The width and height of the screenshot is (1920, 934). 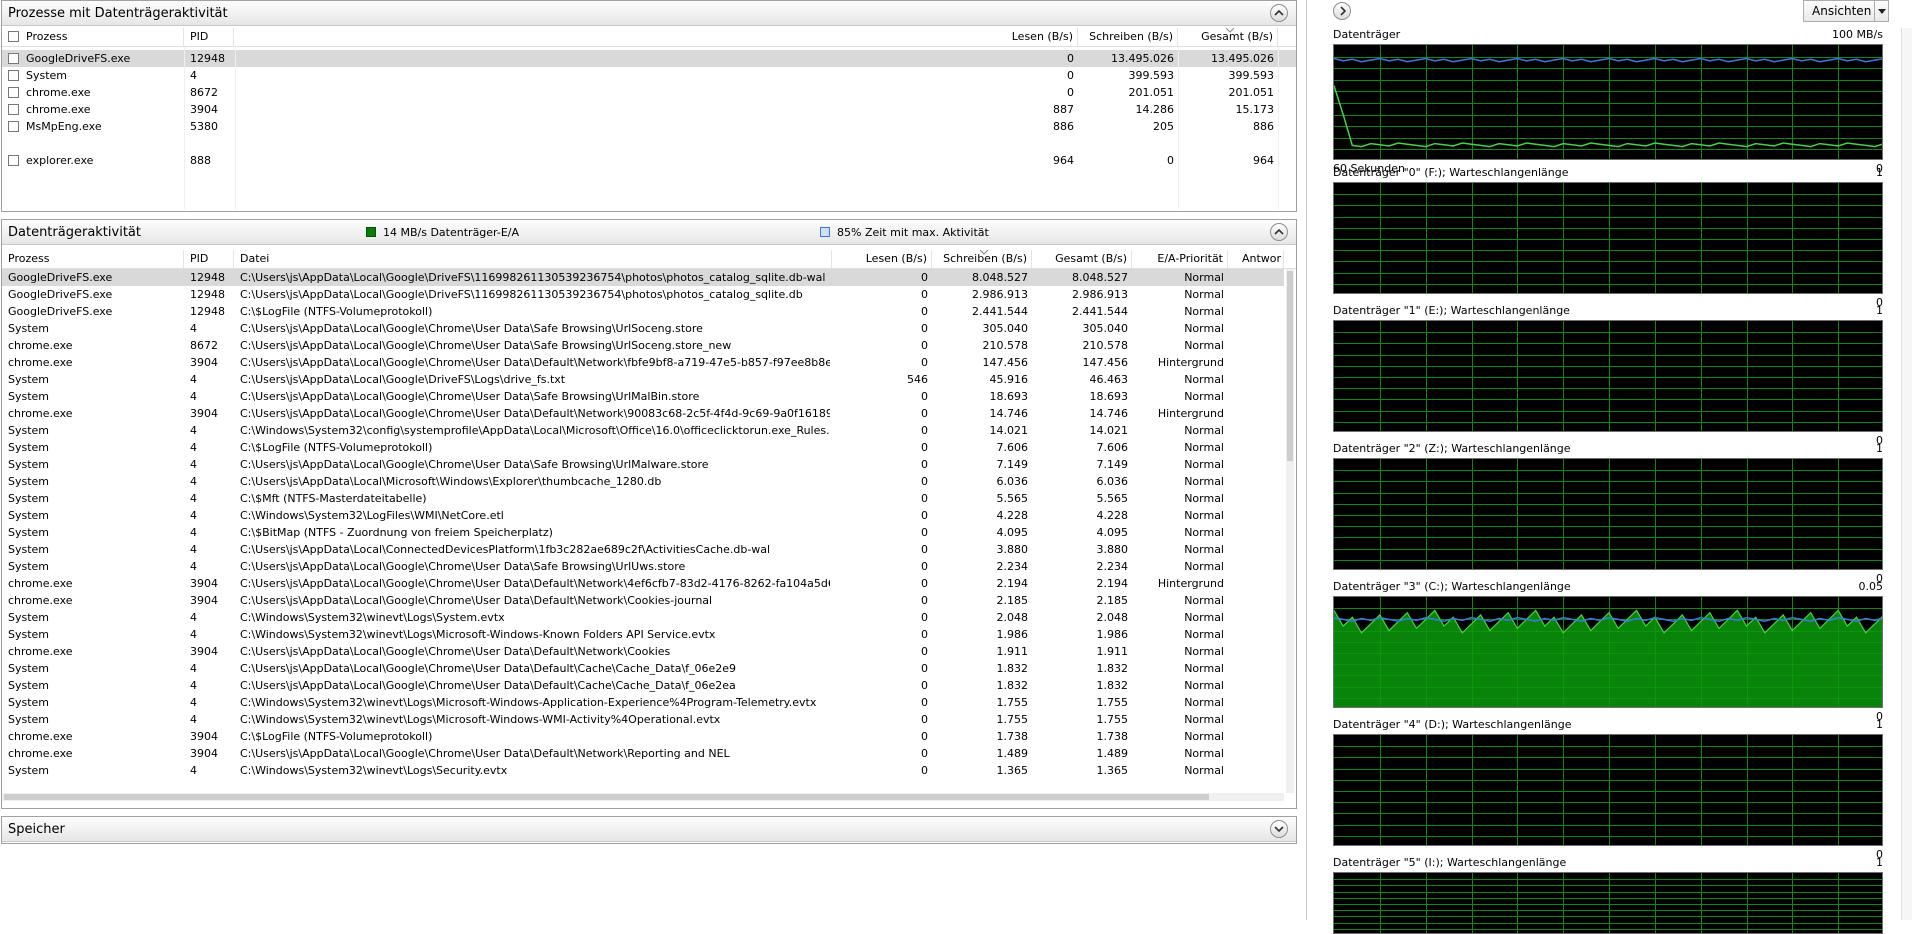 What do you see at coordinates (1882, 11) in the screenshot?
I see `dropdown-arrow-icon` at bounding box center [1882, 11].